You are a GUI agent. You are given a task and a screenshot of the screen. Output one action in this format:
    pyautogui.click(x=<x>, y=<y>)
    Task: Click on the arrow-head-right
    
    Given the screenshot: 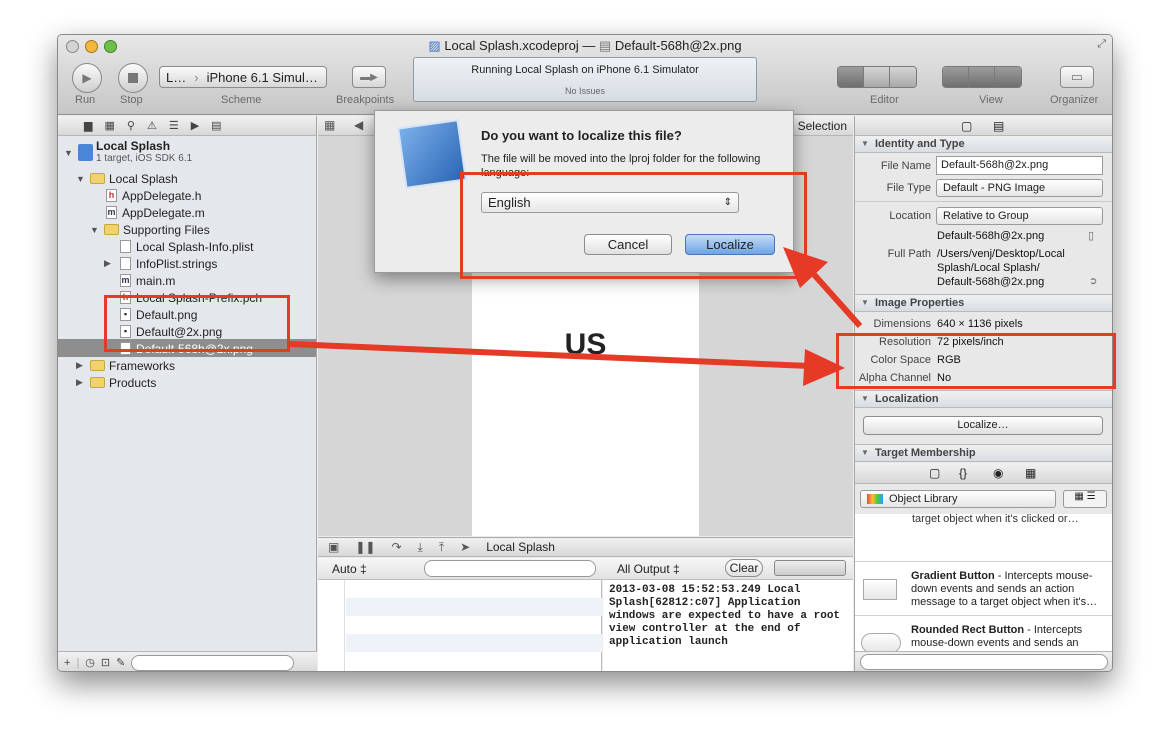 What is the action you would take?
    pyautogui.click(x=824, y=367)
    